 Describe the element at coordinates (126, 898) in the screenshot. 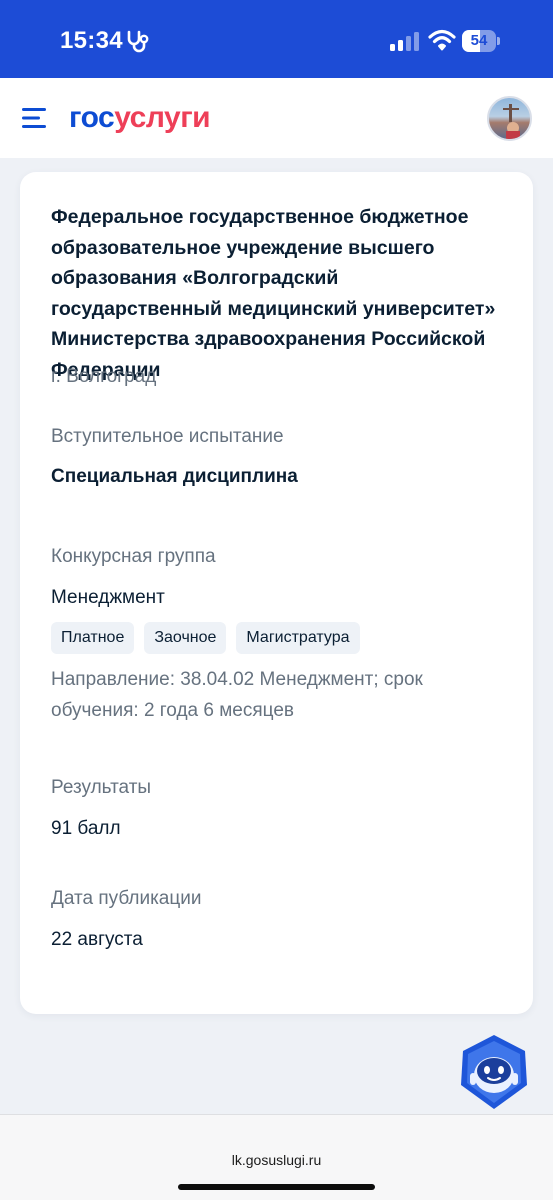

I see `publication-date-label: Дата публикации` at that location.